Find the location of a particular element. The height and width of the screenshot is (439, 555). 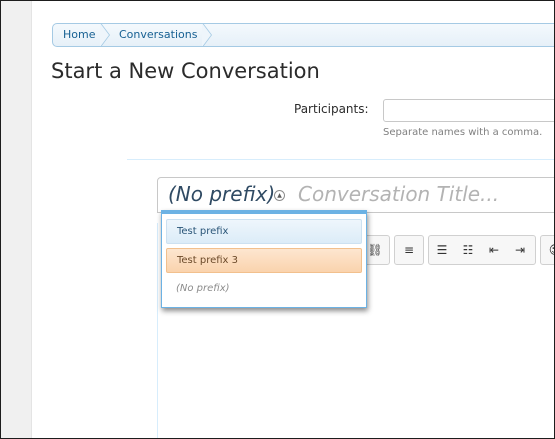

left-gutter is located at coordinates (16, 219).